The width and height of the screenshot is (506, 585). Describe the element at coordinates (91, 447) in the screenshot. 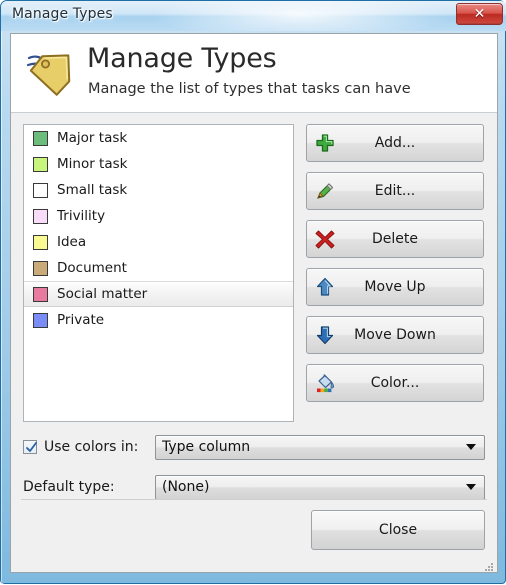

I see `use-colors-label: Use colors in:` at that location.